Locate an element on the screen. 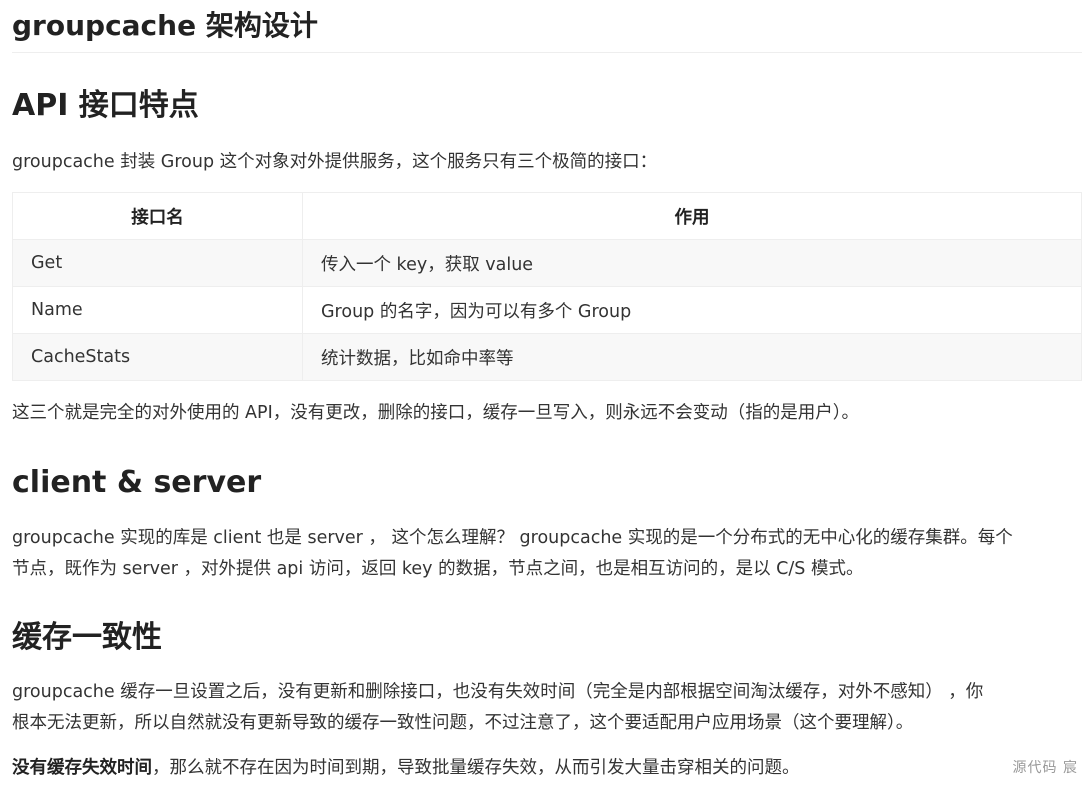  table-cell-purpose: 传入一个 key，获取 value is located at coordinates (692, 263).